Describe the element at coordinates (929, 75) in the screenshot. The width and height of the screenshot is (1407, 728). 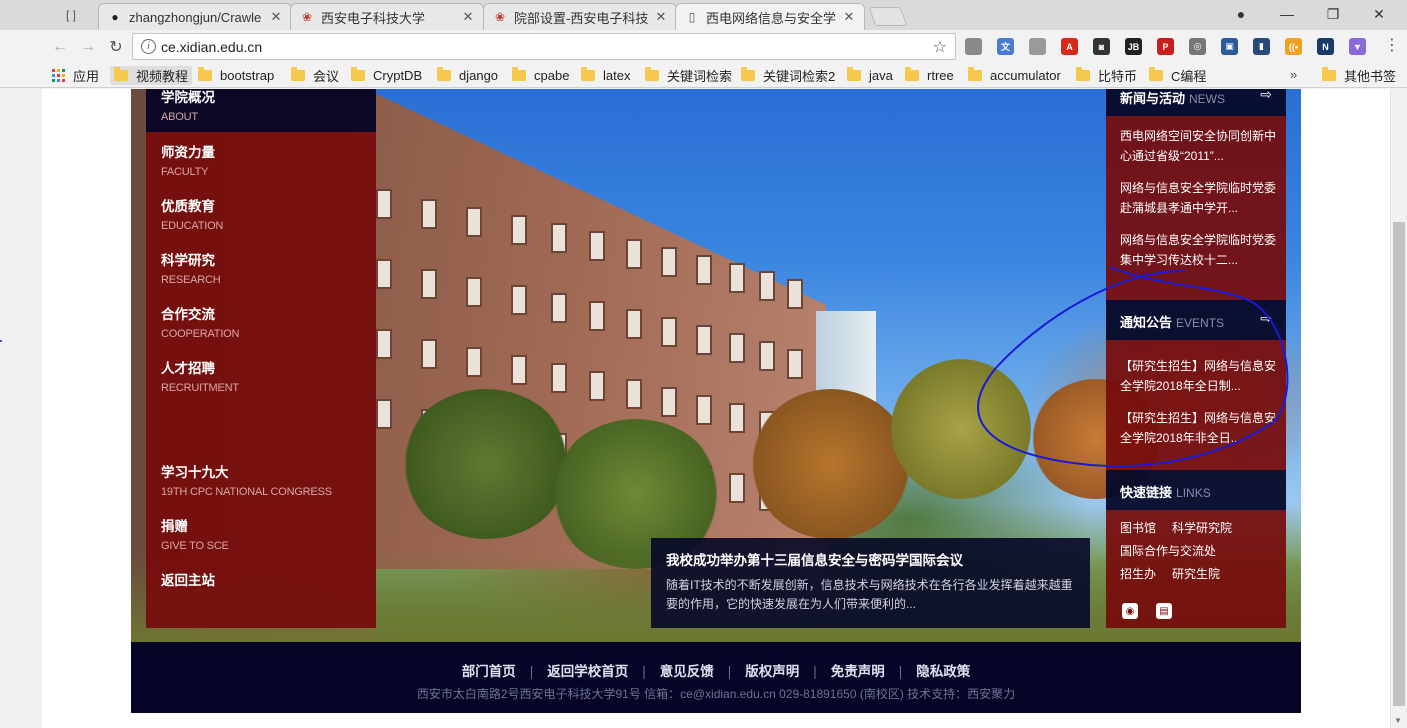
I see `bookmark-item: rtree` at that location.